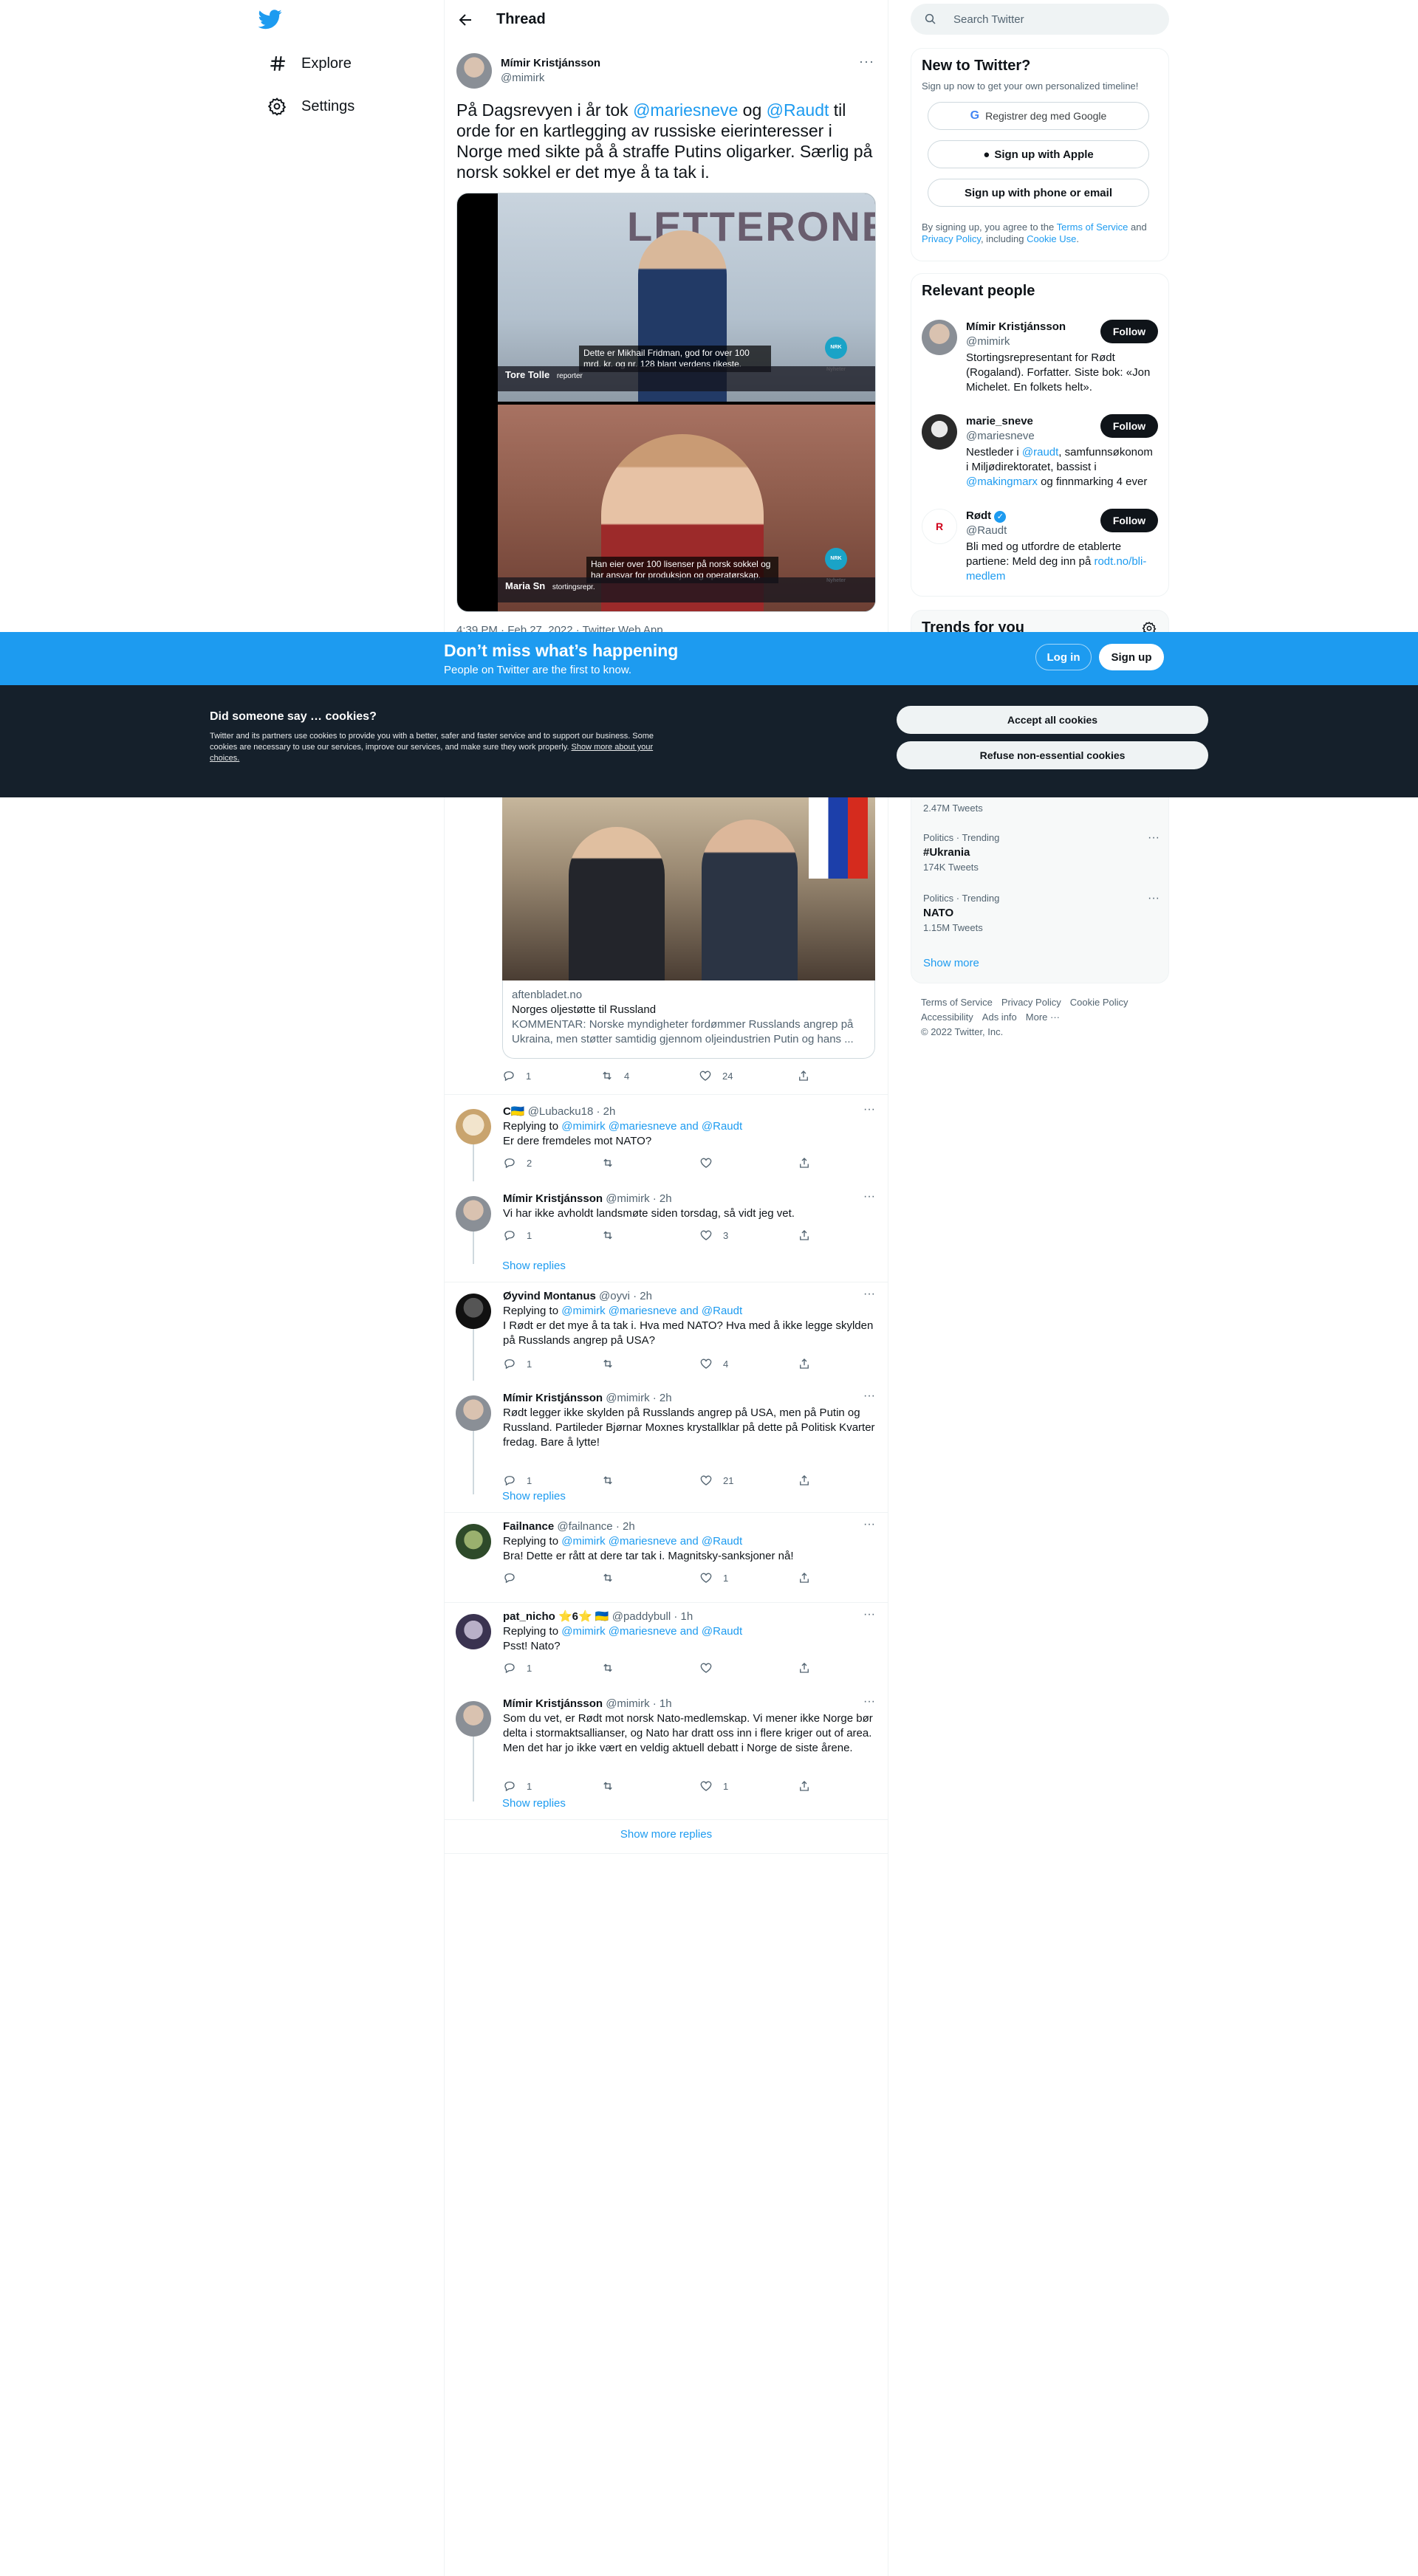 Image resolution: width=1418 pixels, height=2576 pixels. I want to click on footer-link: Cookie Policy, so click(1099, 1002).